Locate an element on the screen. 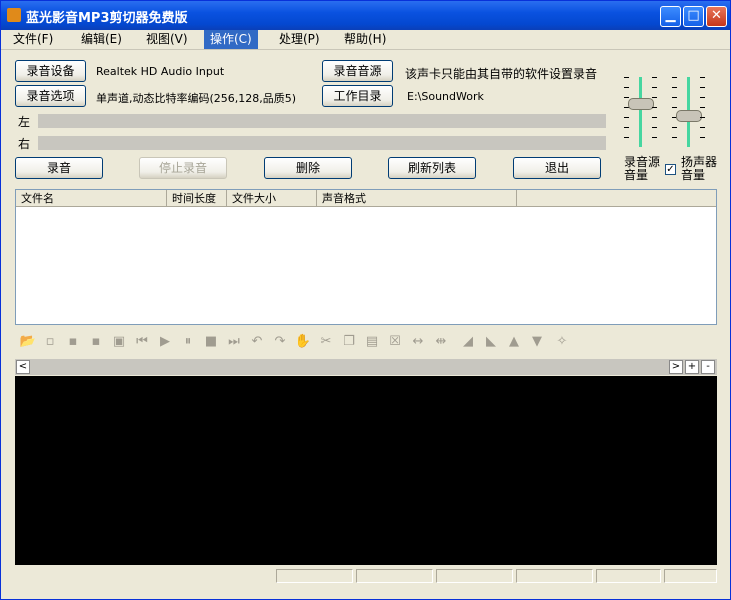 This screenshot has height=600, width=731. record-source-volume-slider is located at coordinates (640, 112).